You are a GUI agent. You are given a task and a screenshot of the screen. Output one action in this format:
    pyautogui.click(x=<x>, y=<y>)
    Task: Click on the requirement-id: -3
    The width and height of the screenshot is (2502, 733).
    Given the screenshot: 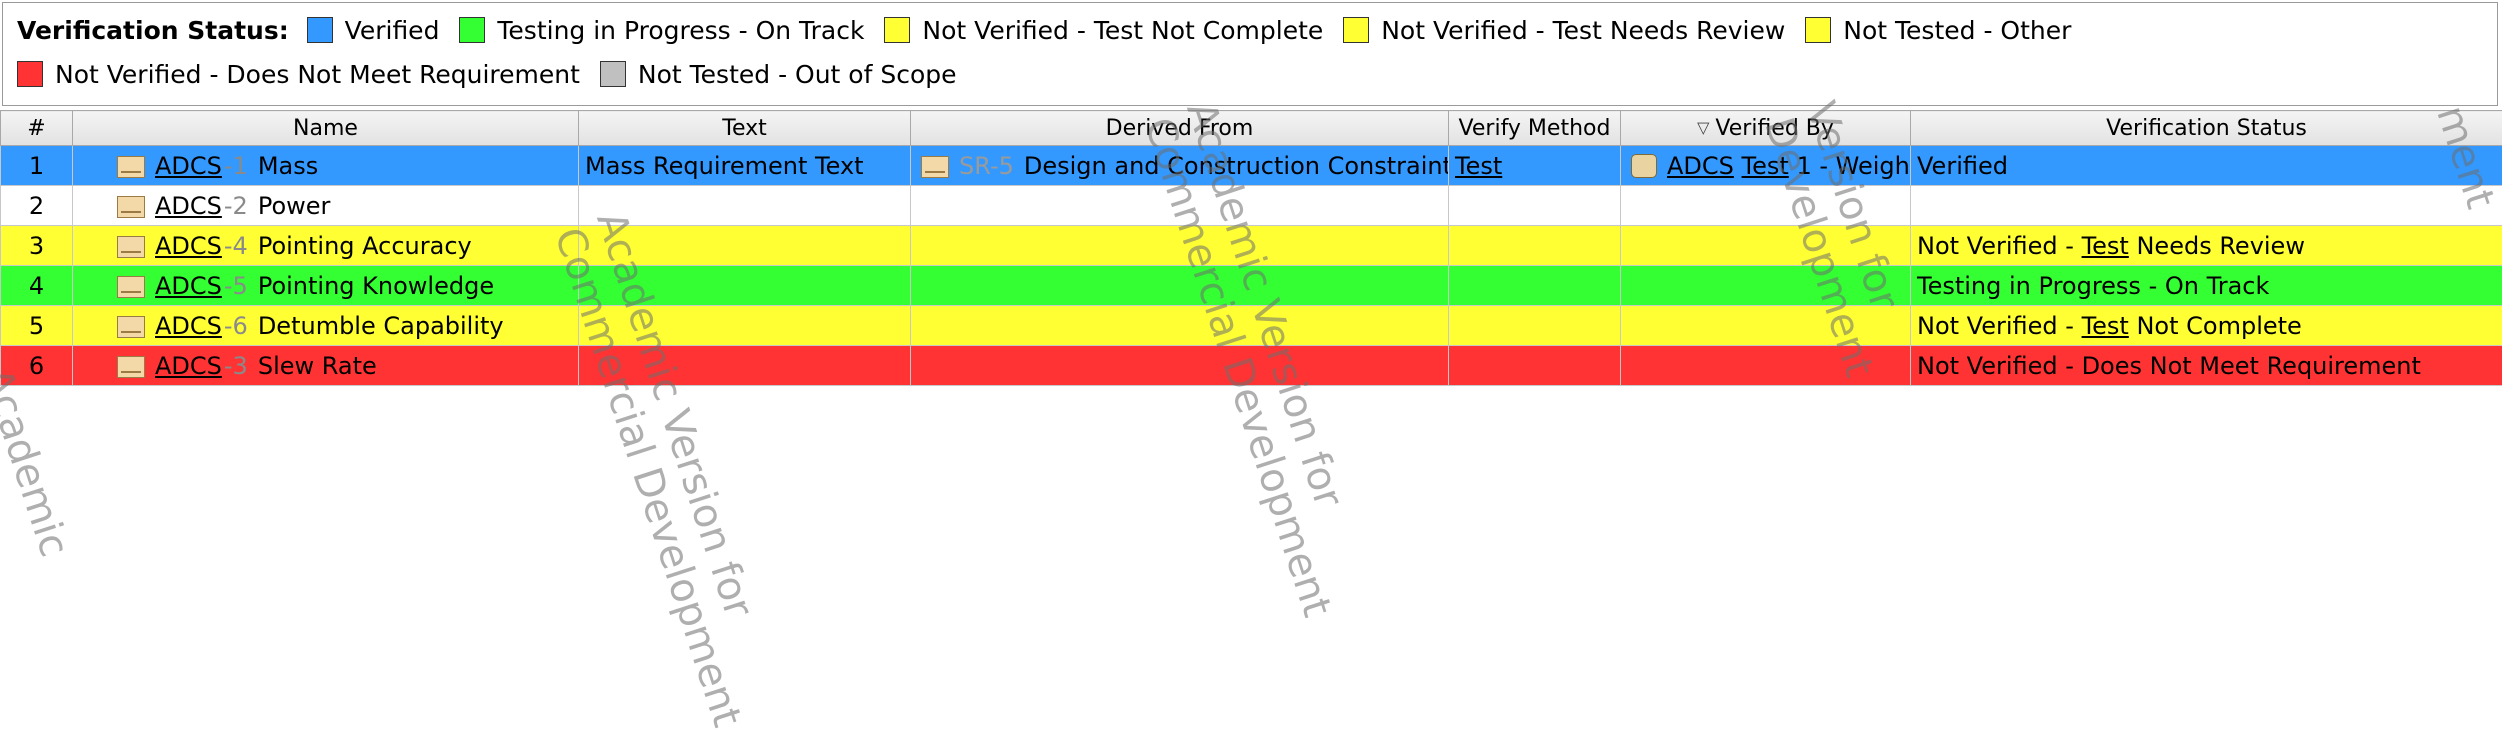 What is the action you would take?
    pyautogui.click(x=236, y=366)
    